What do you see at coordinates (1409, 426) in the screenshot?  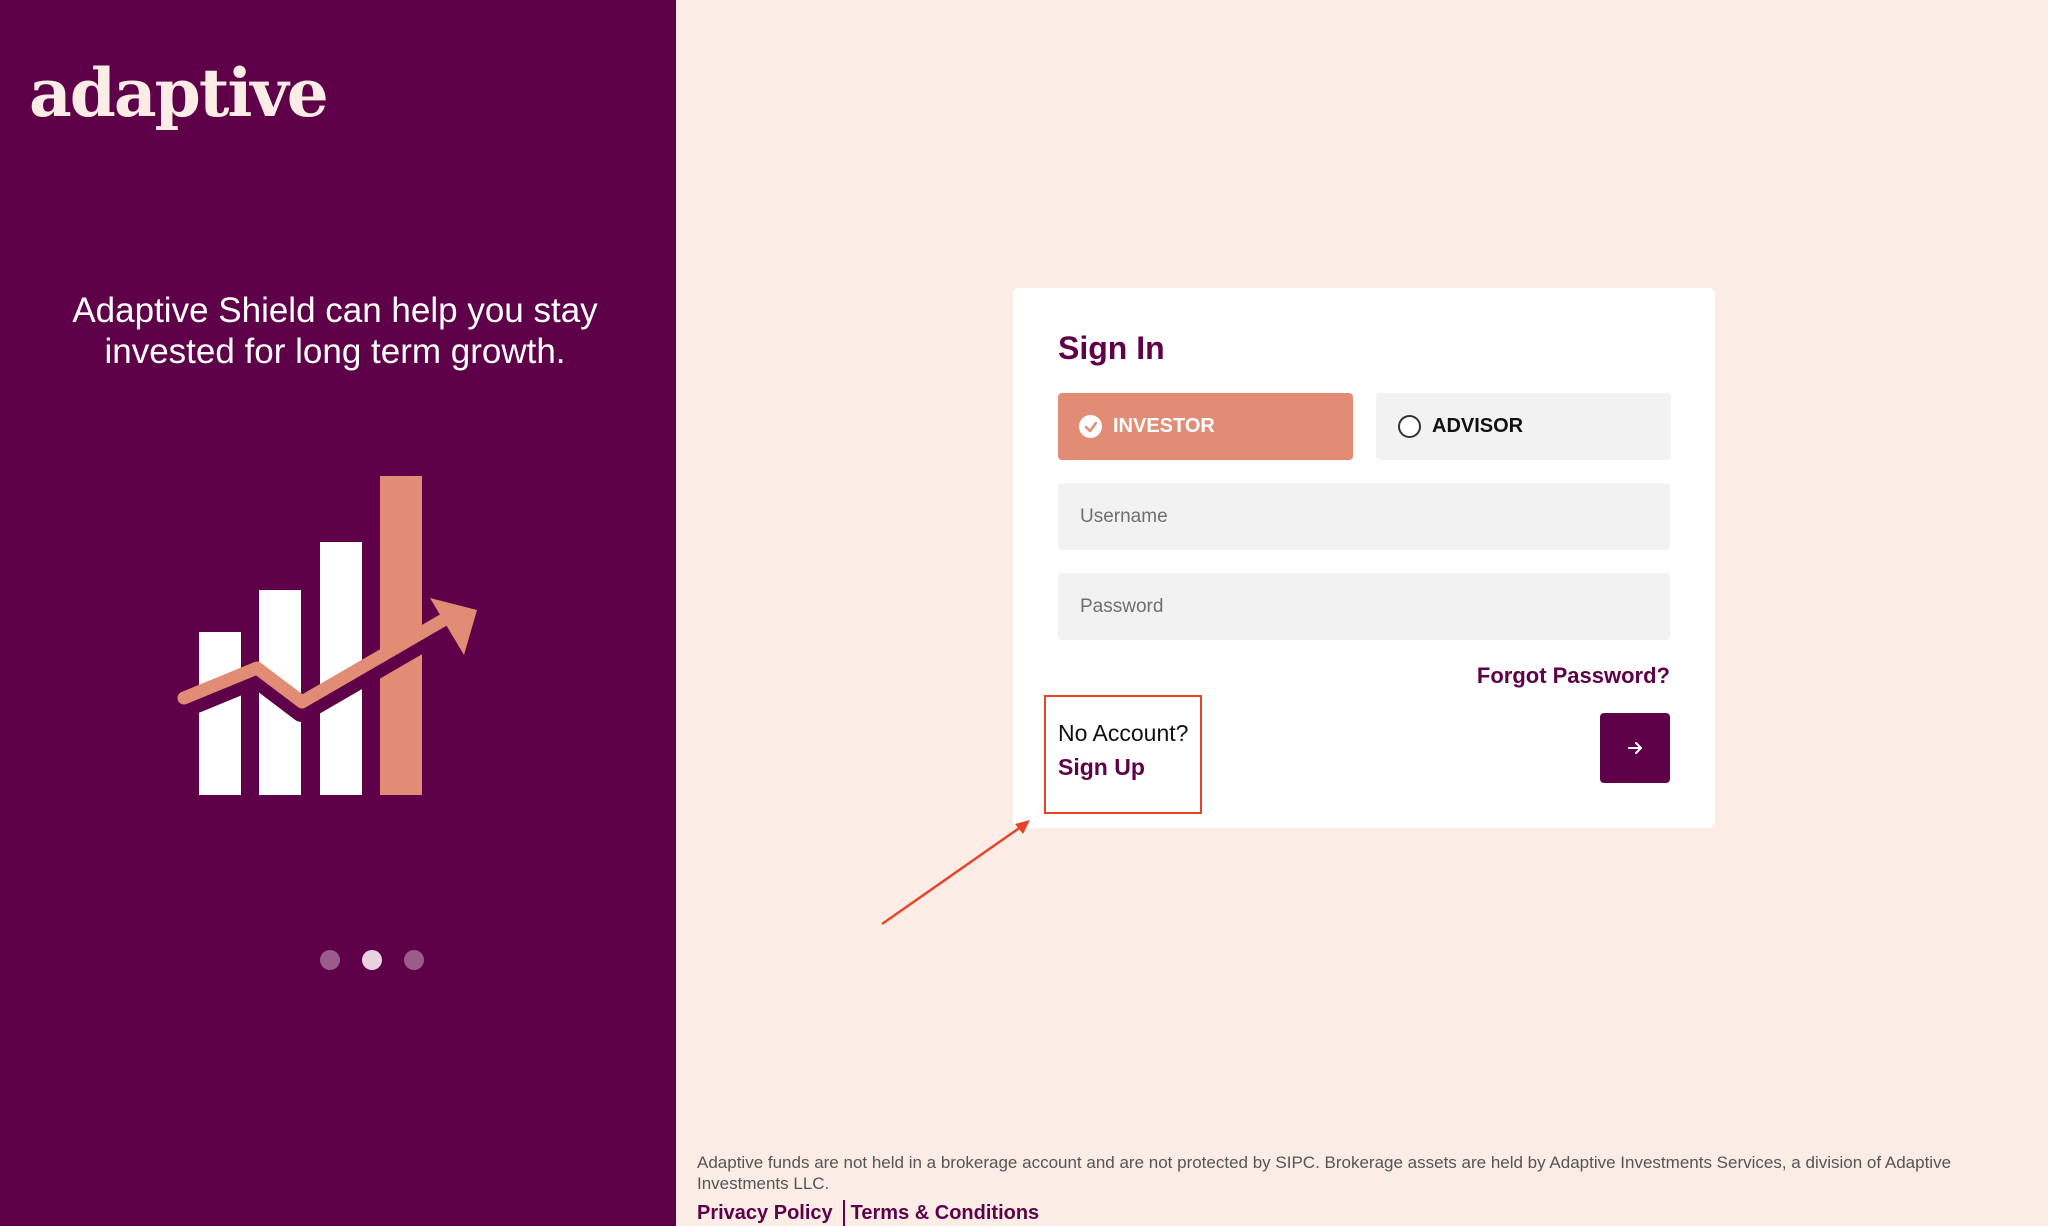 I see `radio-icon` at bounding box center [1409, 426].